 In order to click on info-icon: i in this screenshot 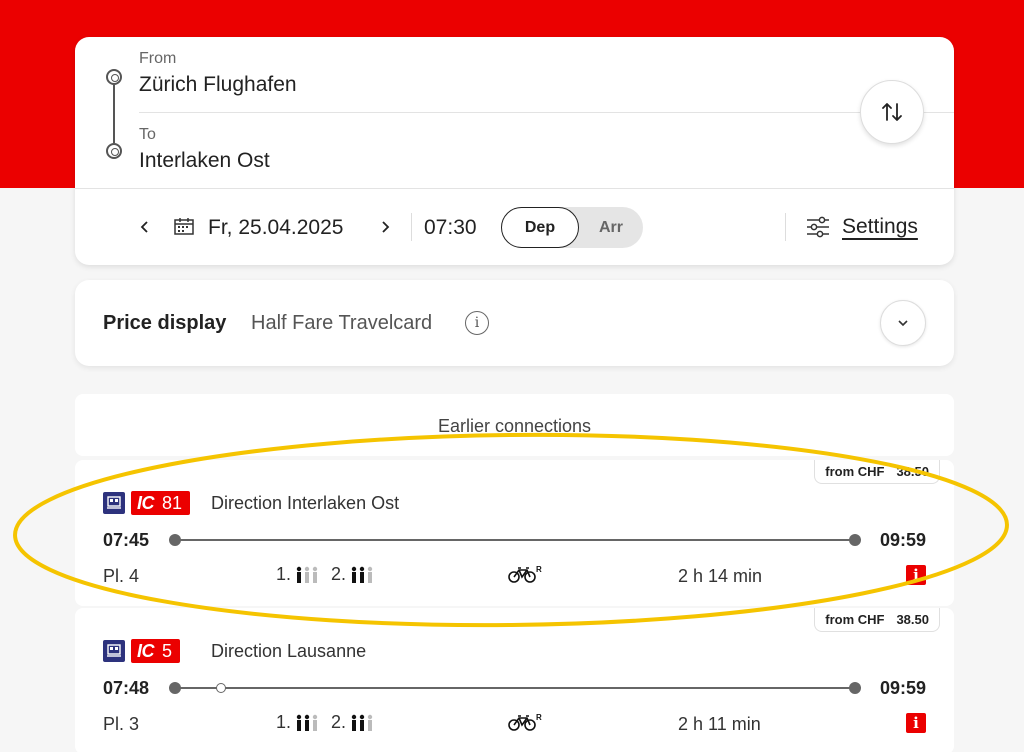, I will do `click(477, 323)`.